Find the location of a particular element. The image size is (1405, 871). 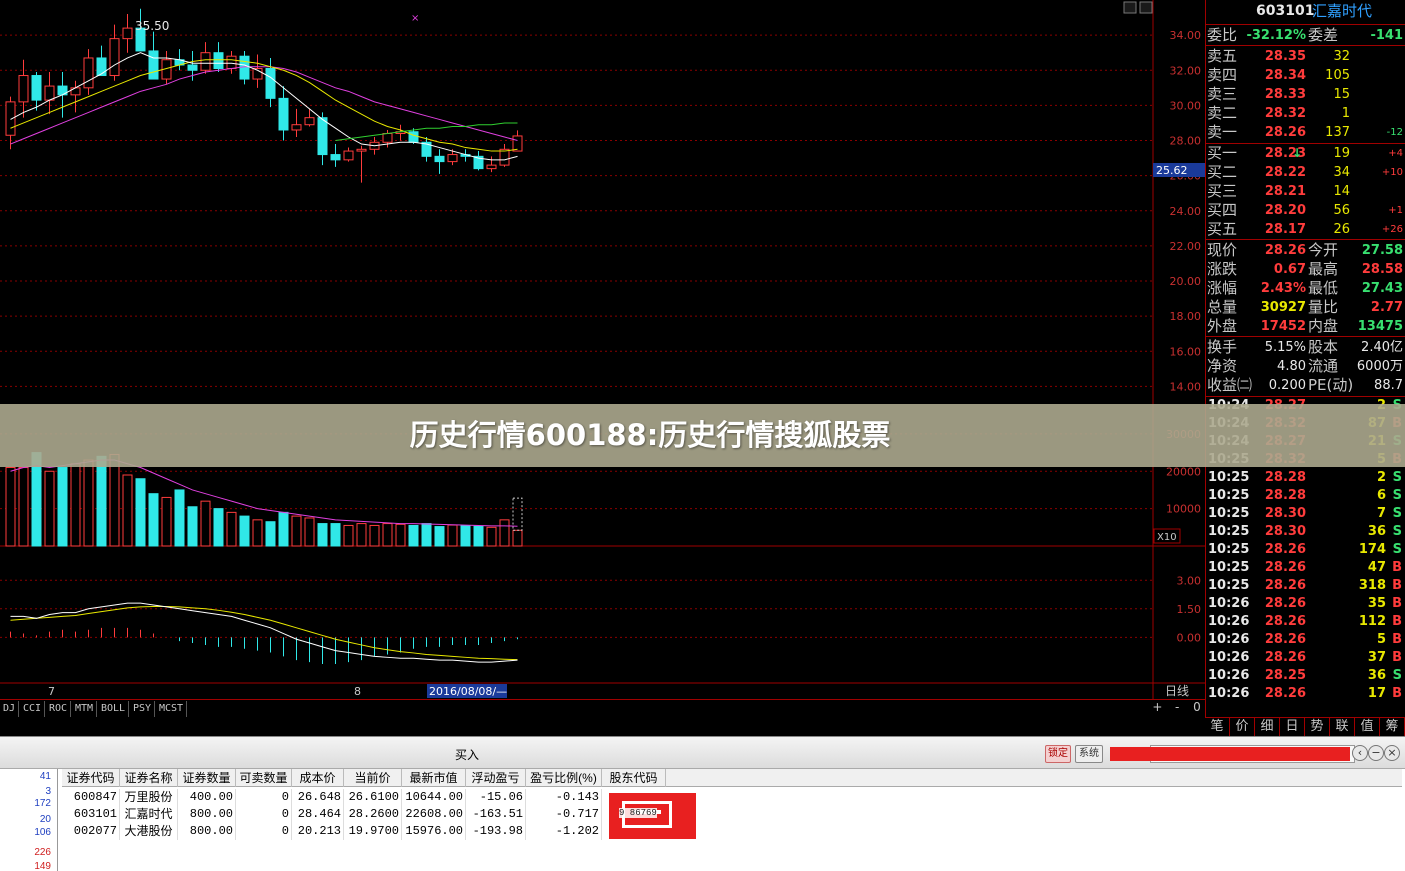

stat-label: 今开 is located at coordinates (1323, 250).